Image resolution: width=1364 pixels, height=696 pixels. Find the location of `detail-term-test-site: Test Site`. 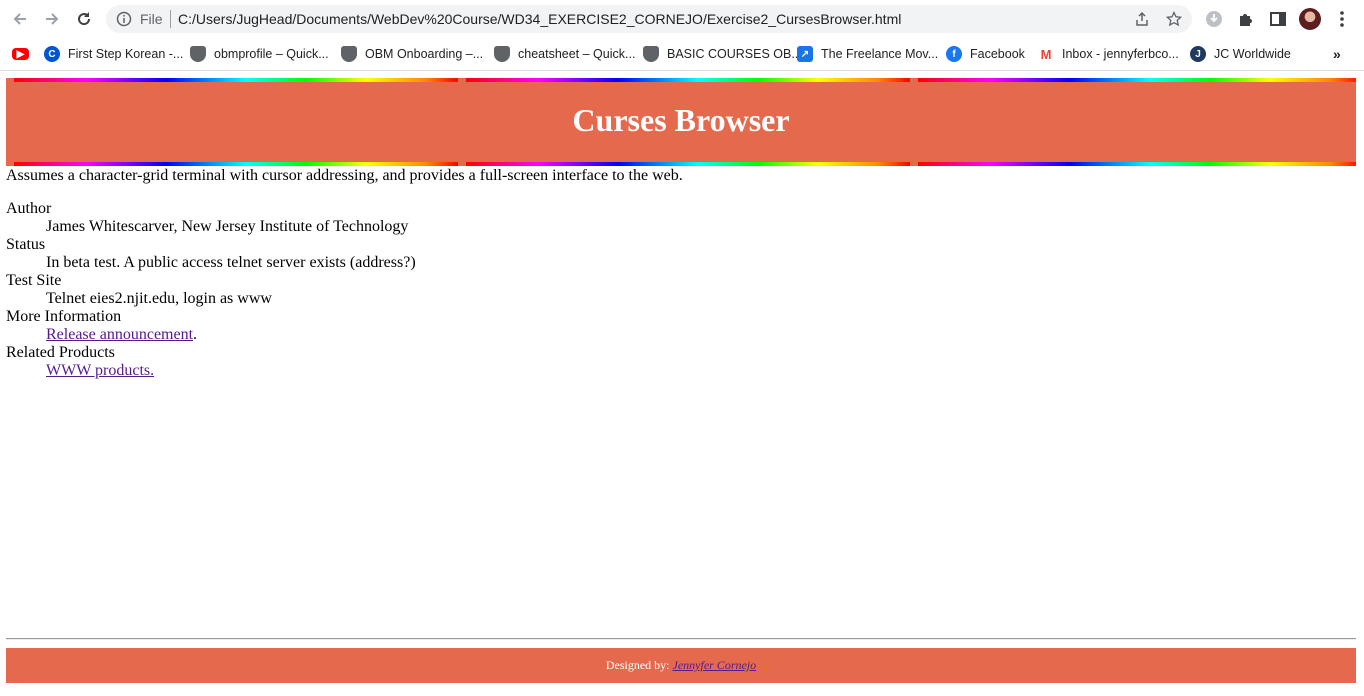

detail-term-test-site: Test Site is located at coordinates (34, 280).